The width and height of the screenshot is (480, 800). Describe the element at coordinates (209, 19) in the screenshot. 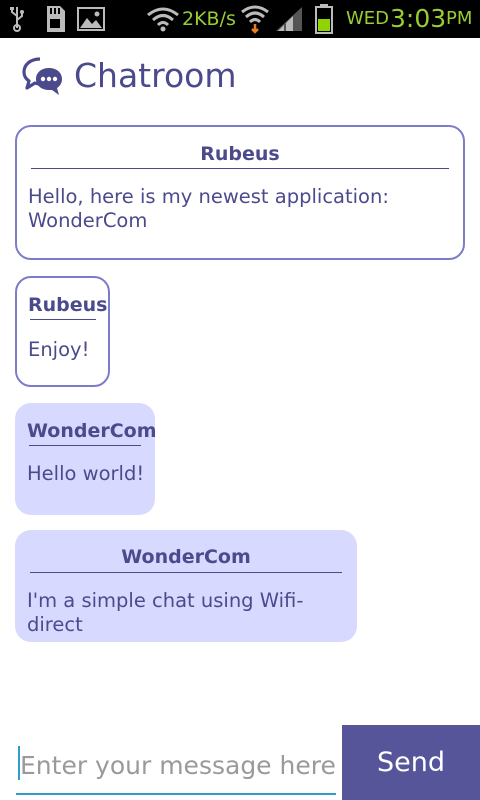

I see `wifi-speed: 2KB/s` at that location.